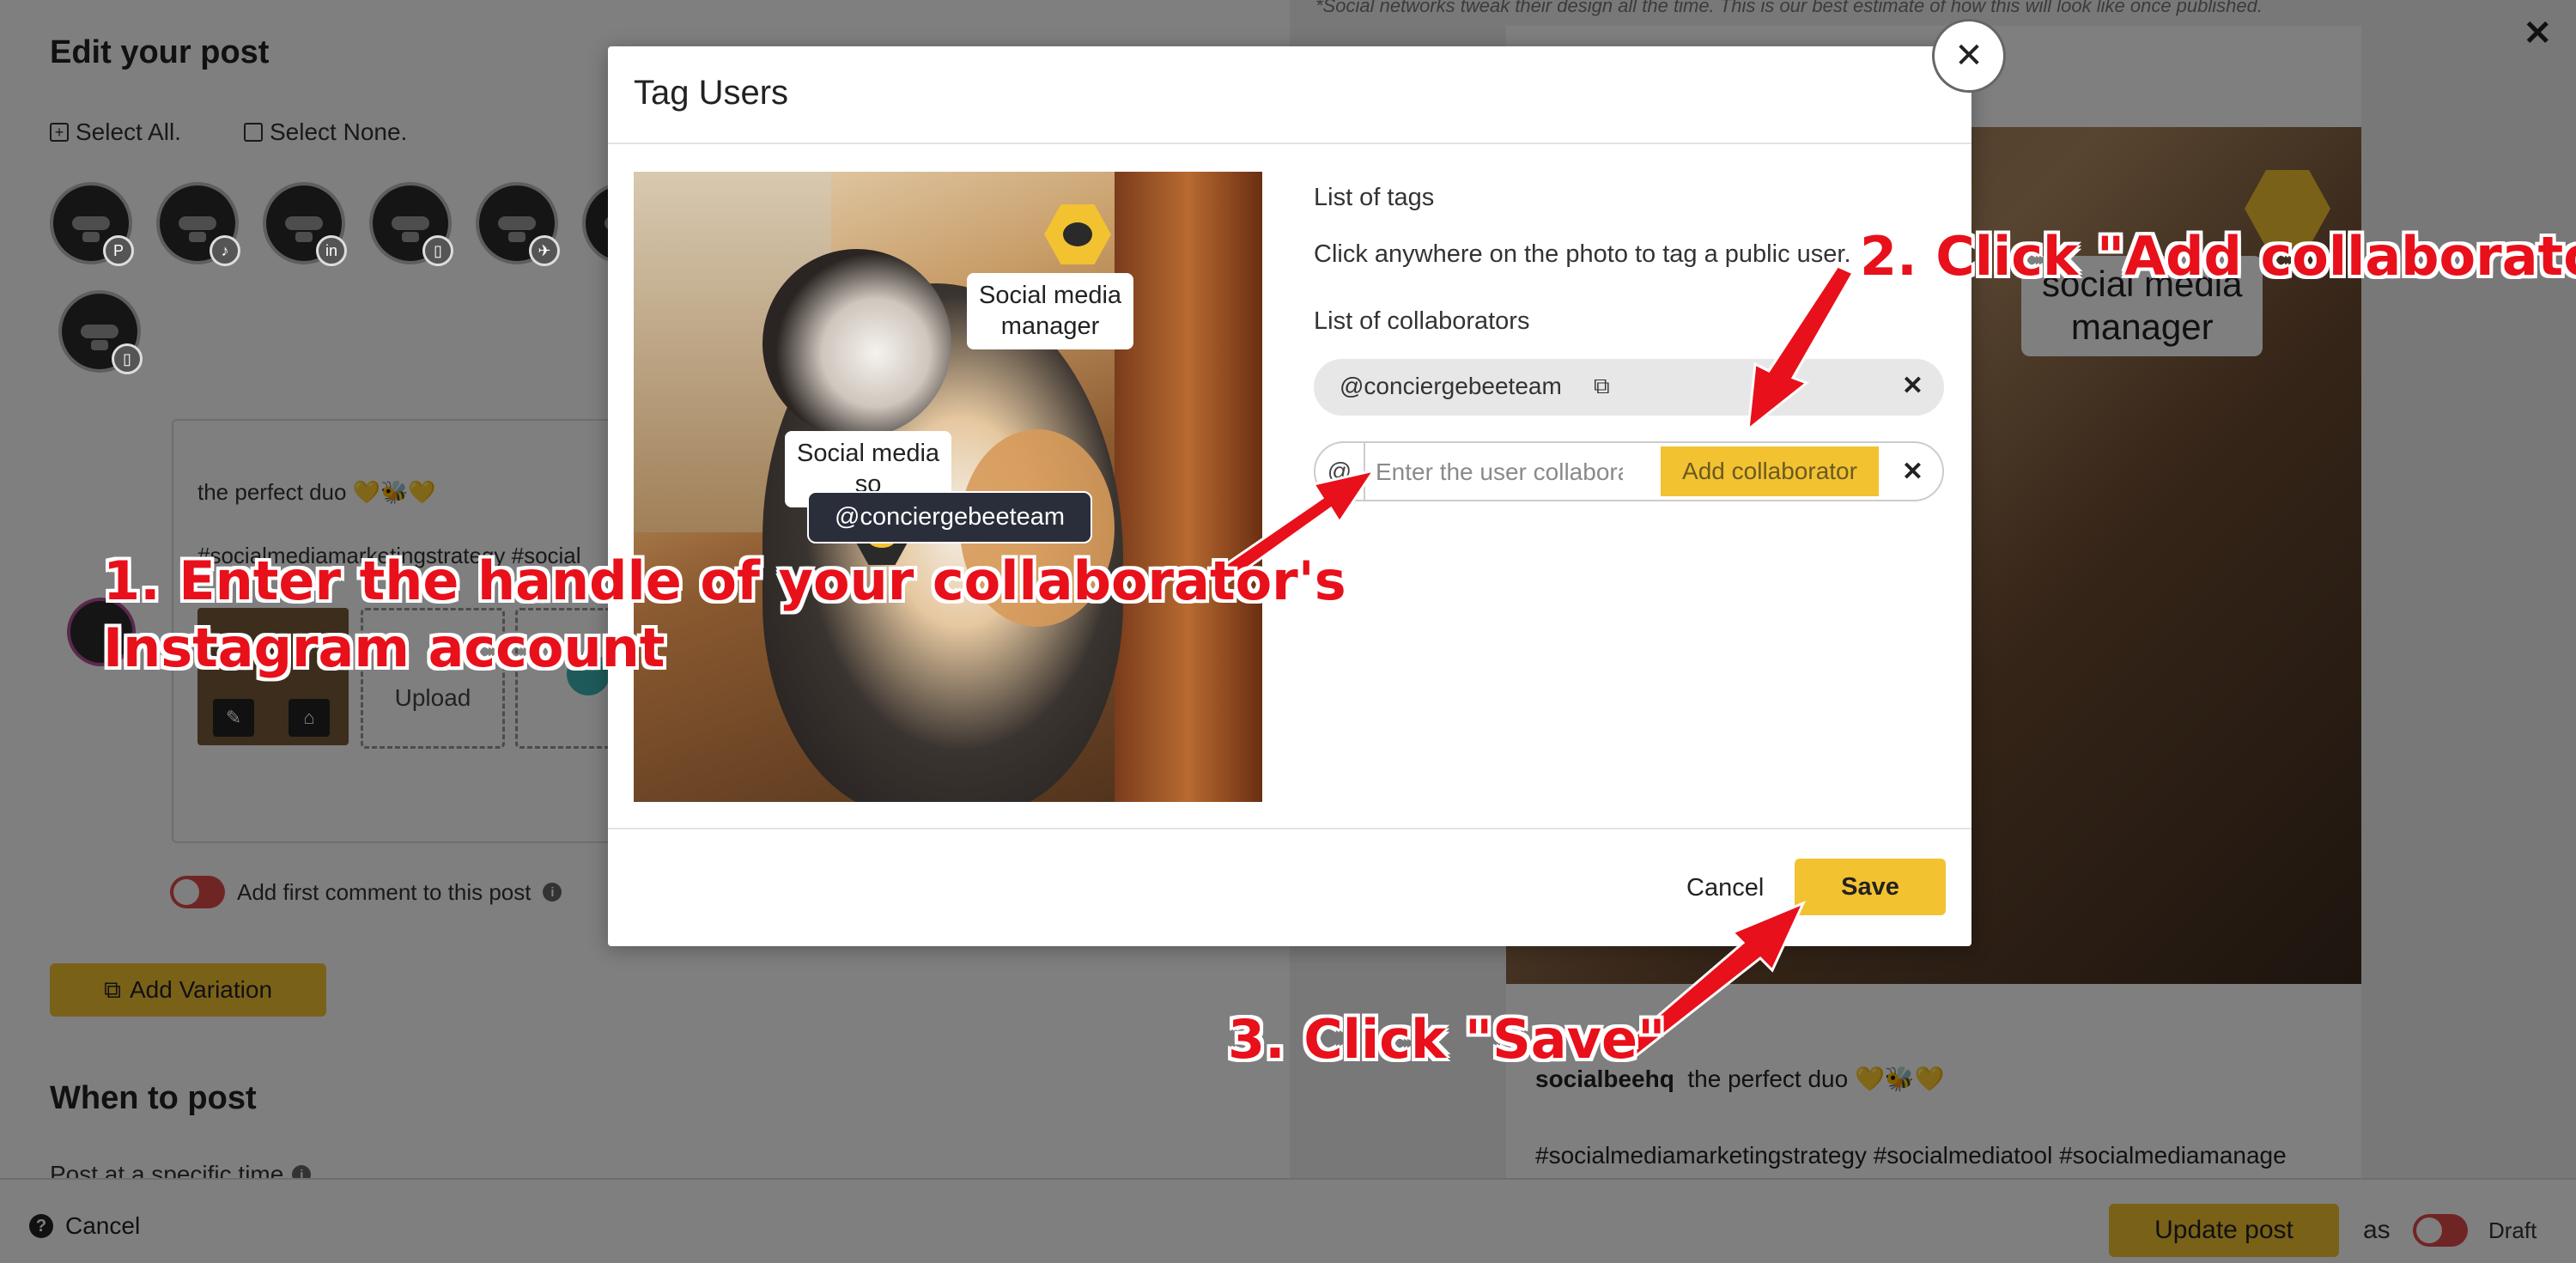 The width and height of the screenshot is (2576, 1263). Describe the element at coordinates (1422, 321) in the screenshot. I see `list-of-collaborators-title: List of collaborators` at that location.